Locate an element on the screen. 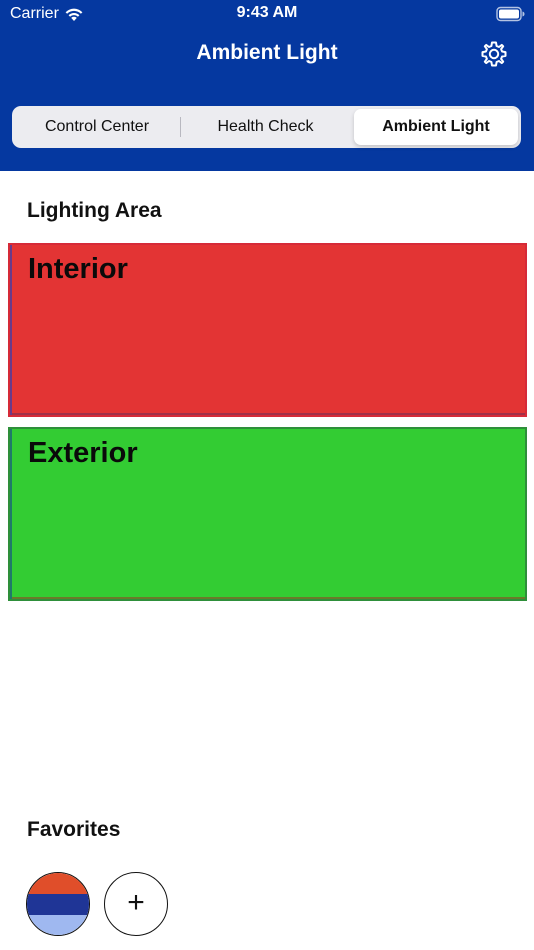  interior-label: Interior is located at coordinates (78, 269).